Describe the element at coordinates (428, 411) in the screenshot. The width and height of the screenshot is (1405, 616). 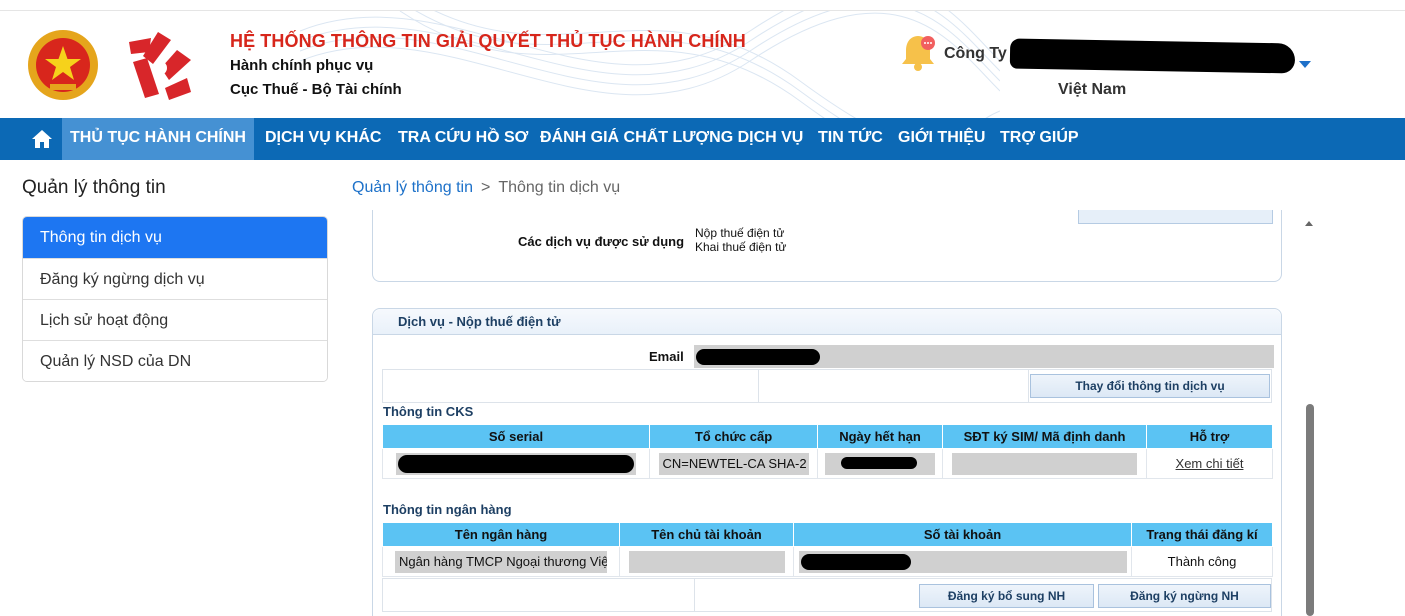
I see `cks-section-title: Thông tin CKS` at that location.